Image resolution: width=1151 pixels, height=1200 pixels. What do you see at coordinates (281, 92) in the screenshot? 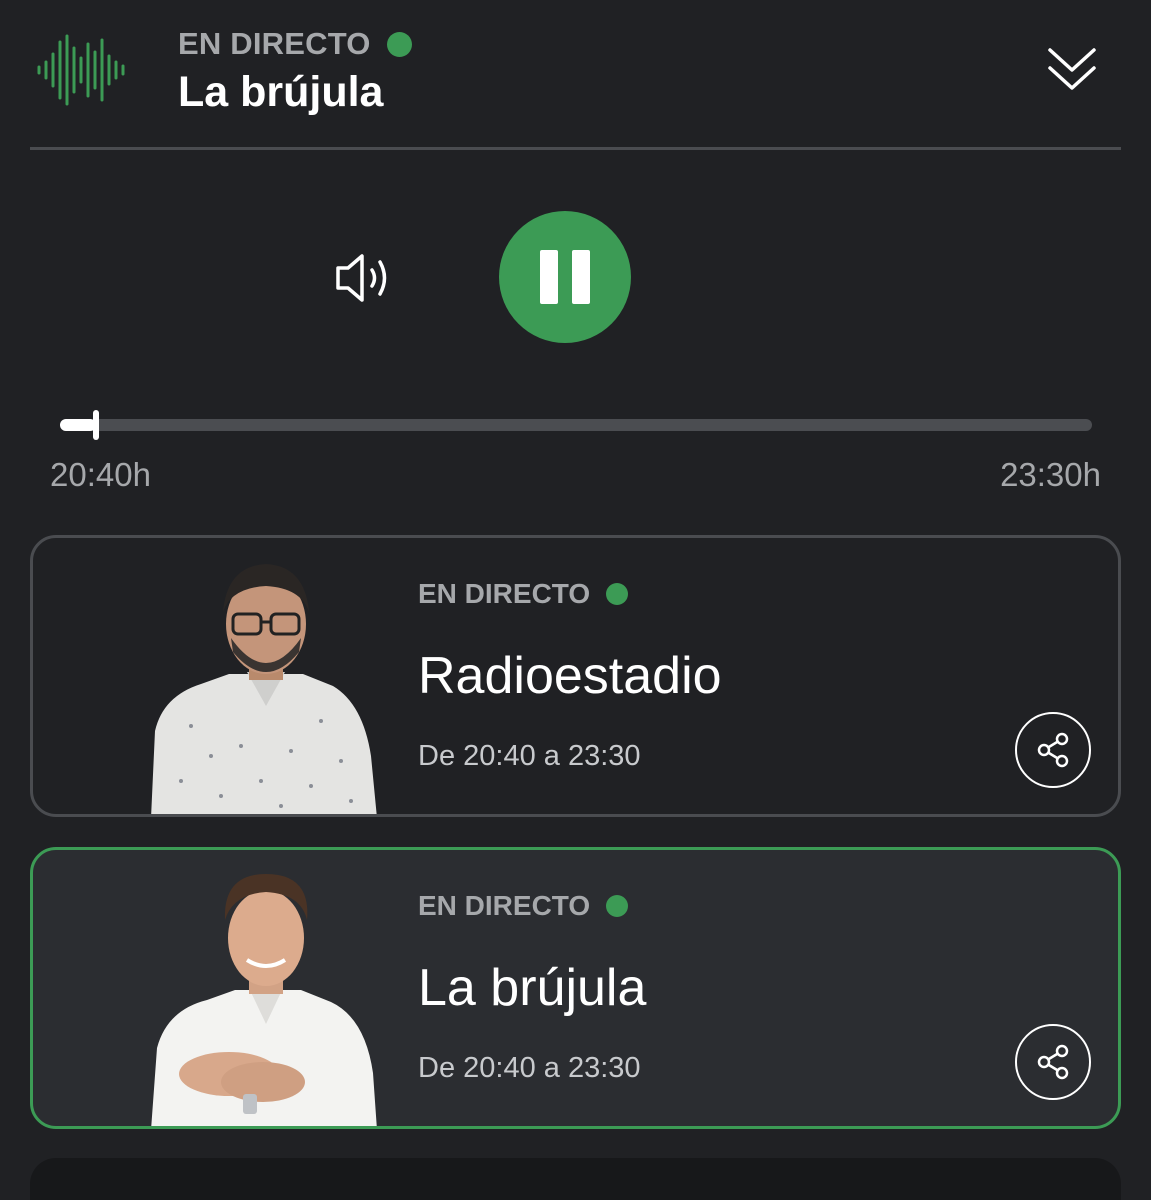
I see `now-playing-title: La brújula` at bounding box center [281, 92].